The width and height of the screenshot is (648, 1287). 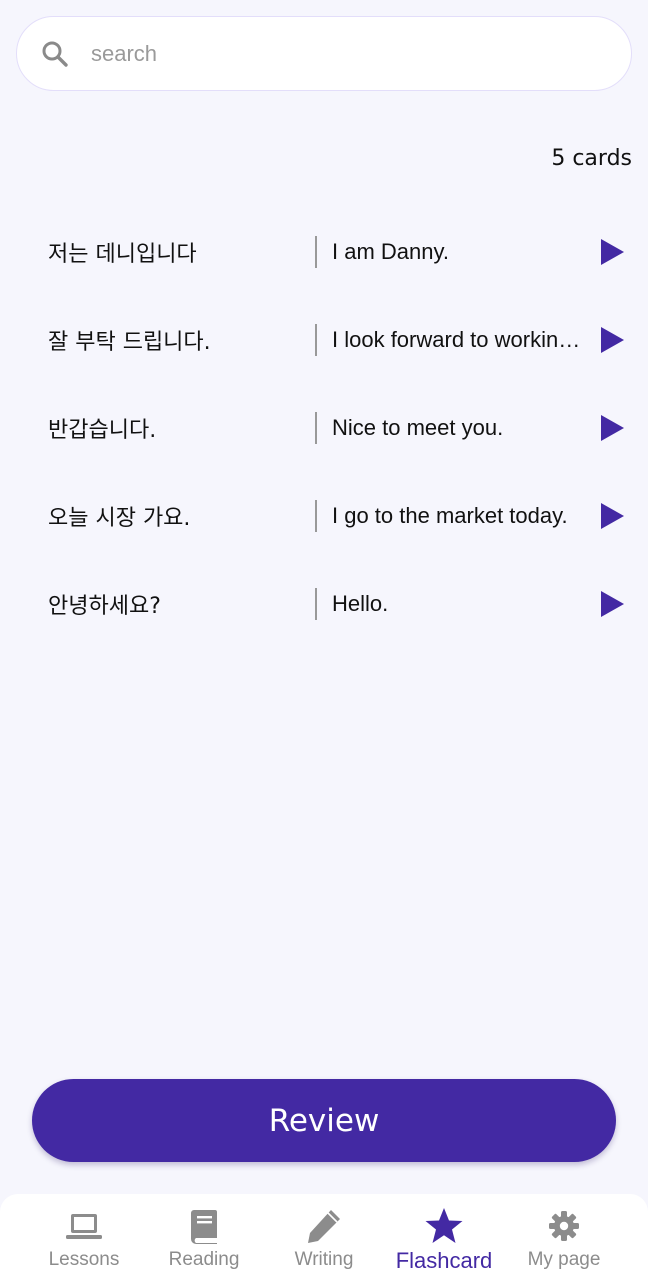 What do you see at coordinates (390, 251) in the screenshot?
I see `card-back-text: I am Danny.` at bounding box center [390, 251].